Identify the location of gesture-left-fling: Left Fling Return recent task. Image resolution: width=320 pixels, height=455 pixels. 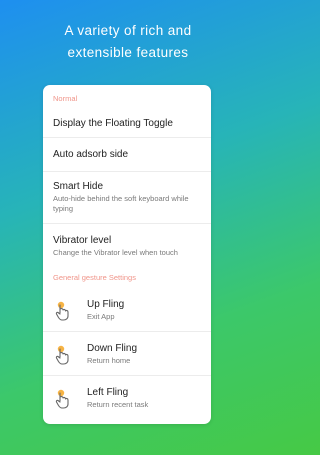
(127, 398).